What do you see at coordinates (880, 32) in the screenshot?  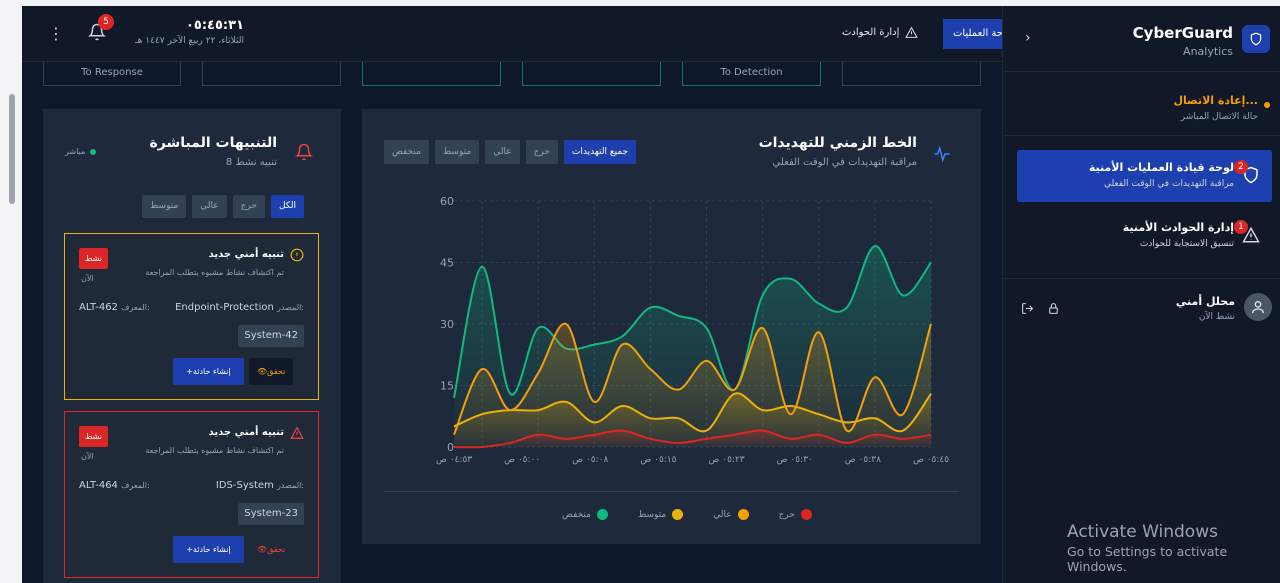 I see `nav-incidents-link: إدارة الحوادث` at bounding box center [880, 32].